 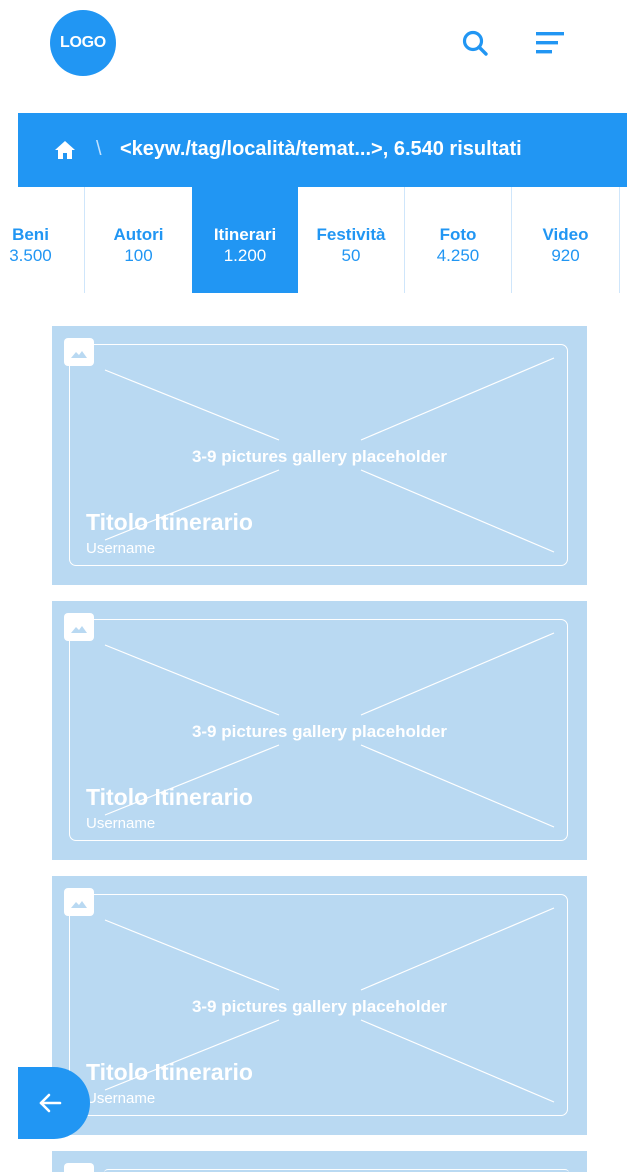 I want to click on tab-foto: Foto 4.250, so click(x=458, y=240).